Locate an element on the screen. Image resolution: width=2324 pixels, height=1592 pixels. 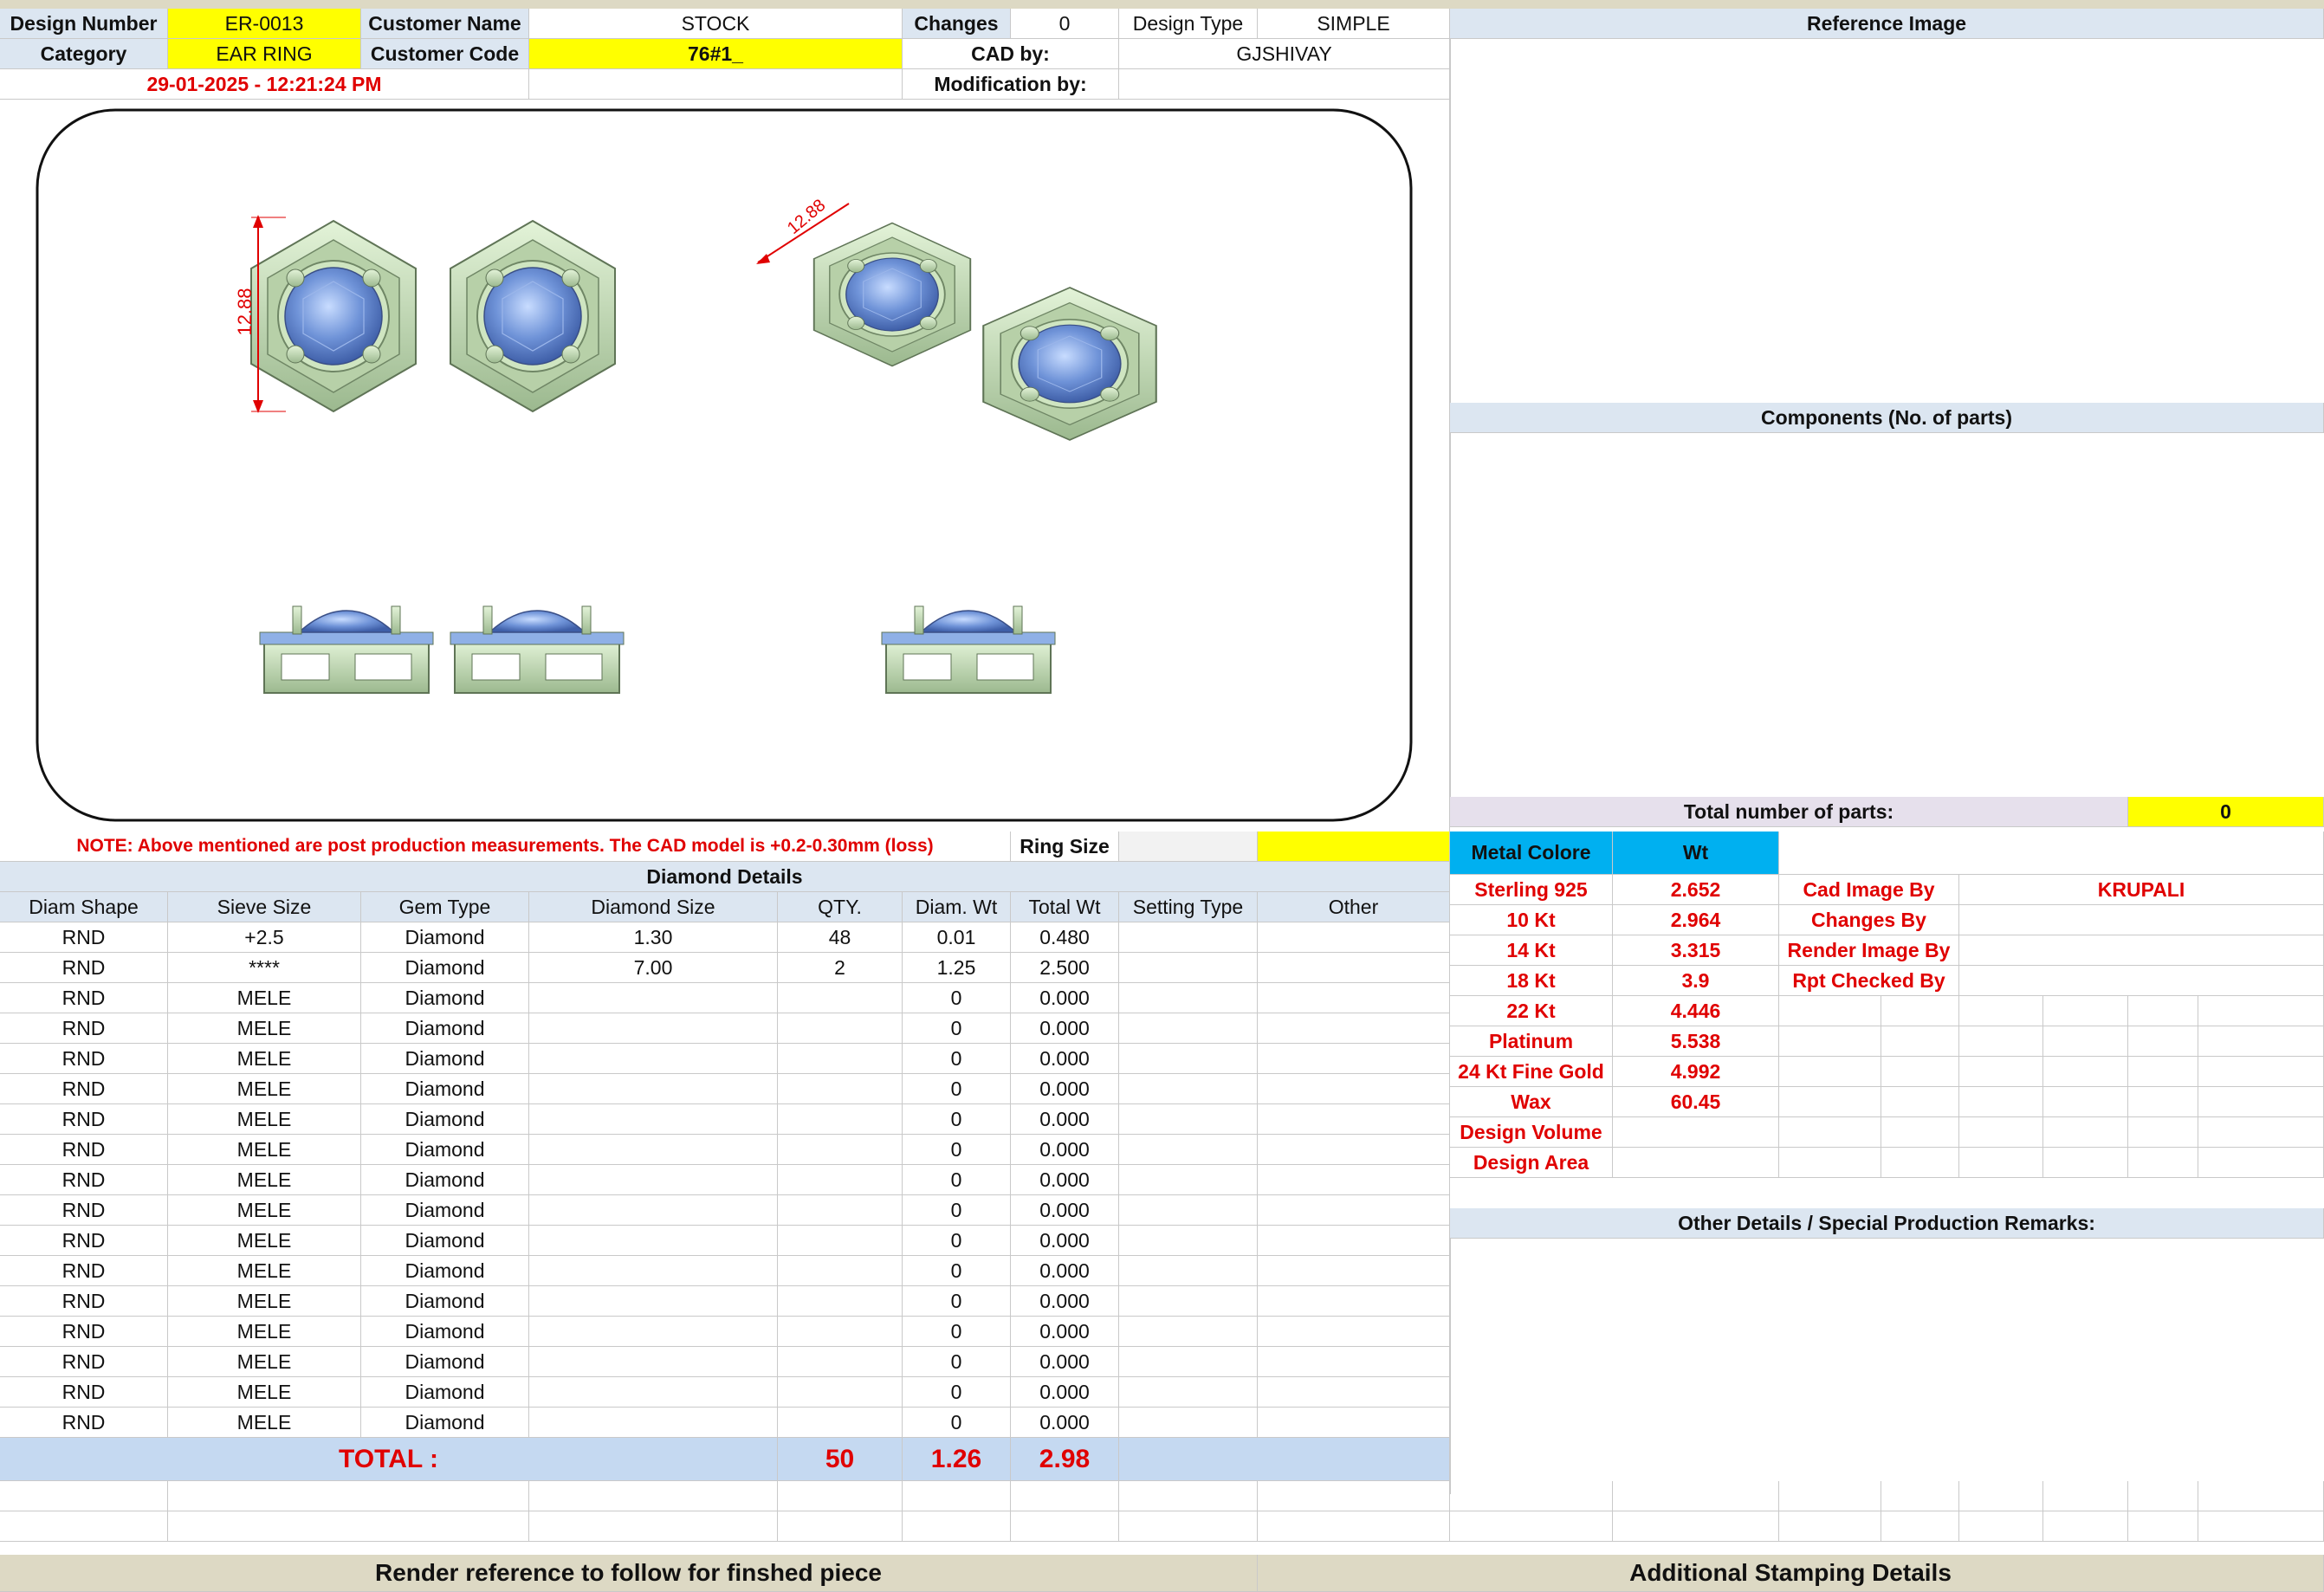
metal-weight is located at coordinates (1696, 1132).